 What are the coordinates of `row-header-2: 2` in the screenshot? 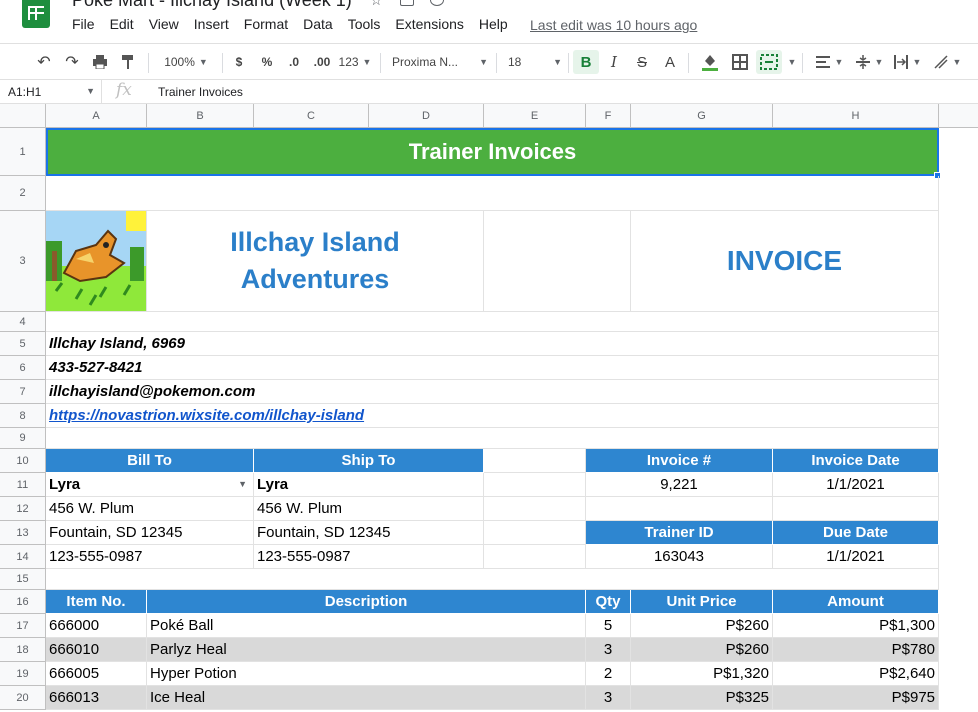 It's located at (23, 193).